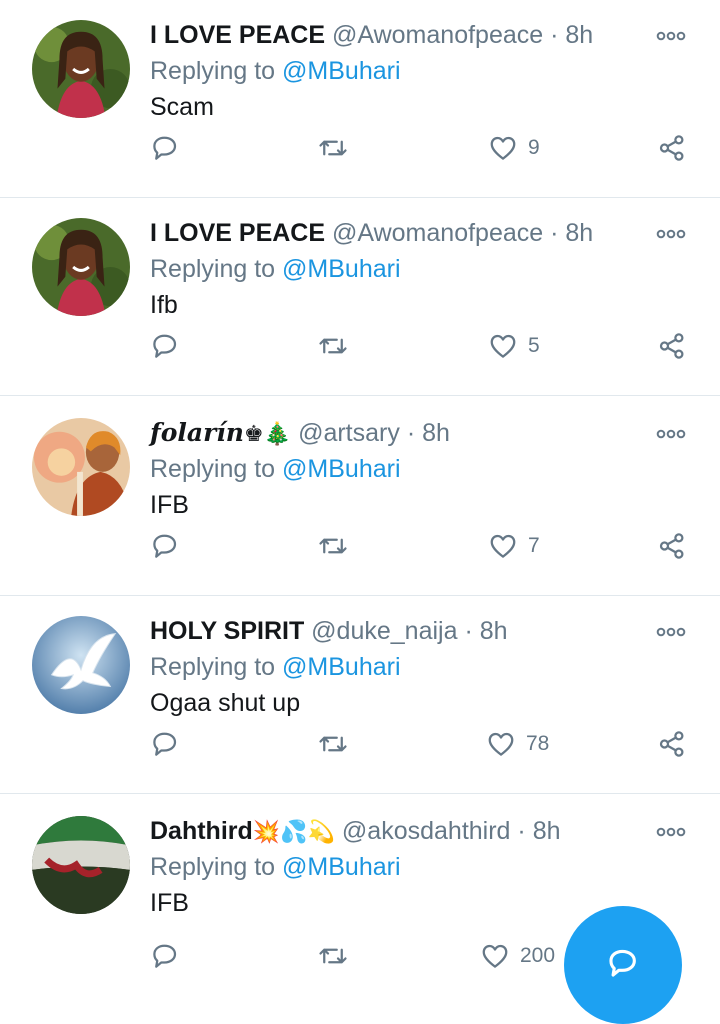 The image size is (720, 1024). I want to click on like-button: 200, so click(517, 956).